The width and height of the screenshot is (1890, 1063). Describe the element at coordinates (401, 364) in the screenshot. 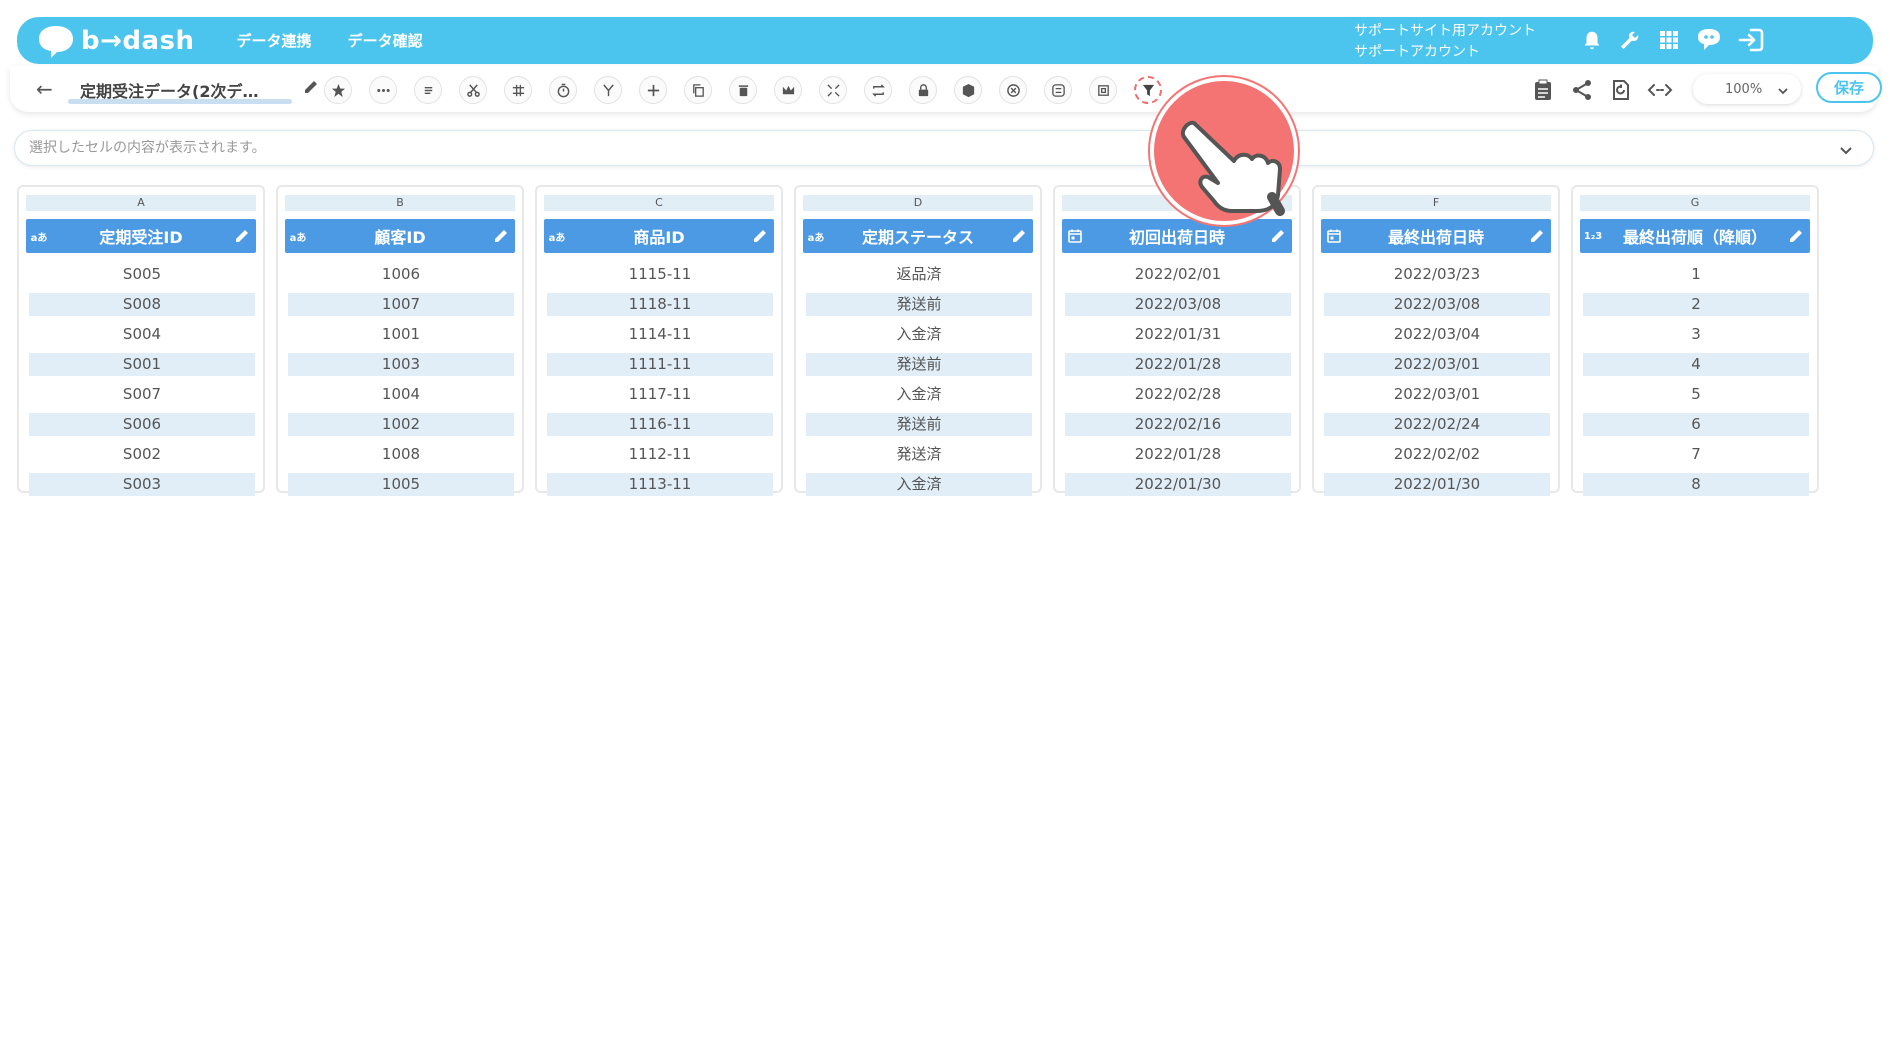

I see `table-cell: 1003` at that location.